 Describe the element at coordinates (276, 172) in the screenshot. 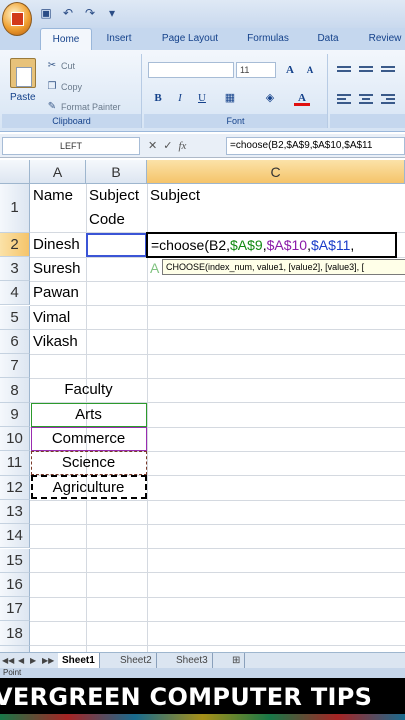

I see `column-header-c: C` at that location.